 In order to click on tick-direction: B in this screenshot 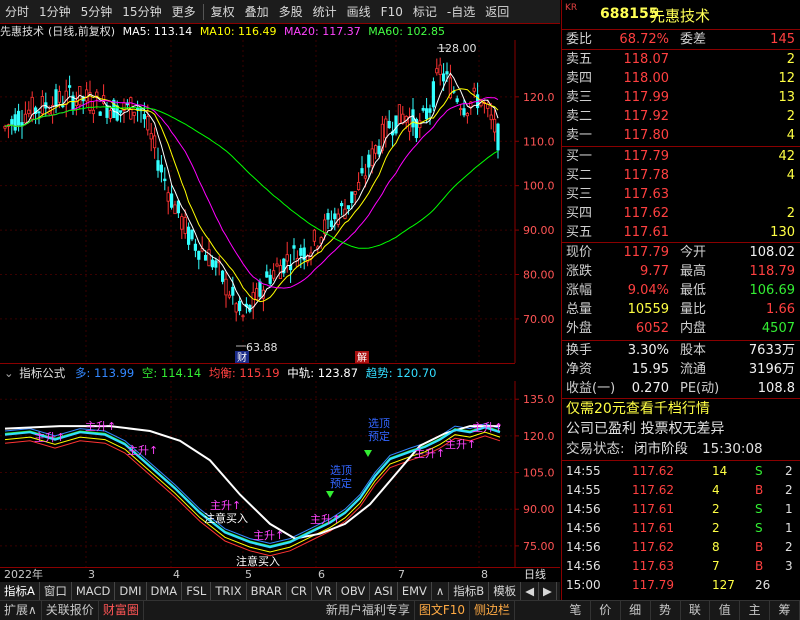, I will do `click(759, 547)`.